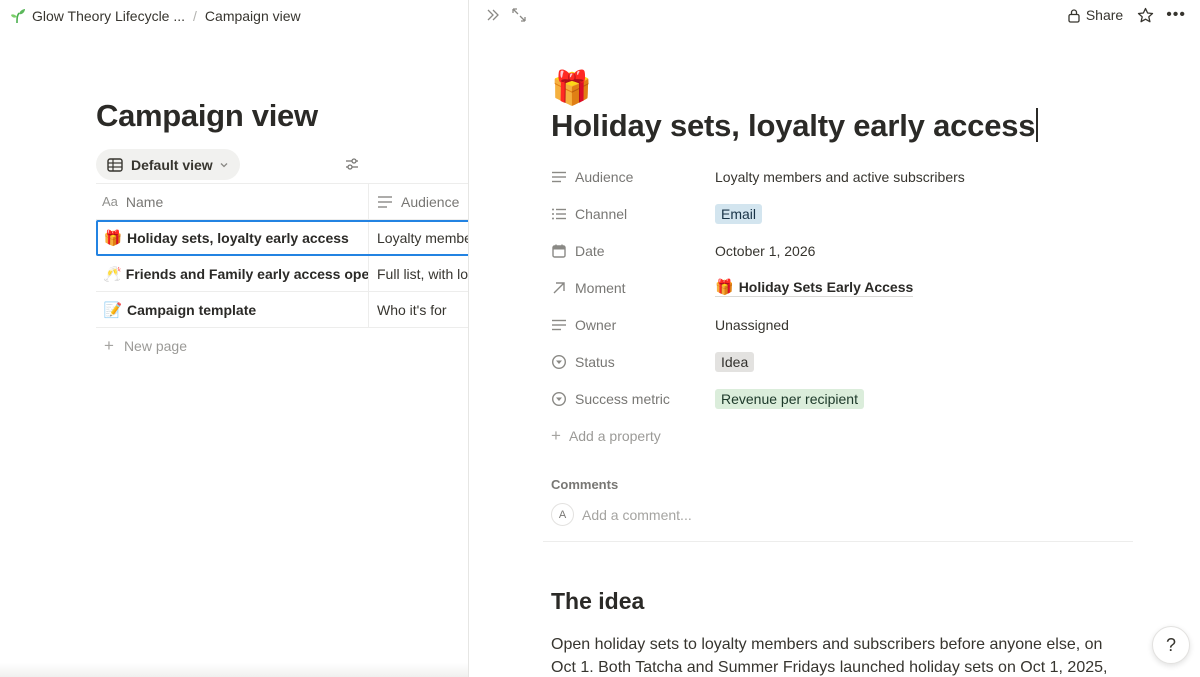 This screenshot has height=677, width=1200. I want to click on row-name-cell: 📝 Campaign template, so click(232, 309).